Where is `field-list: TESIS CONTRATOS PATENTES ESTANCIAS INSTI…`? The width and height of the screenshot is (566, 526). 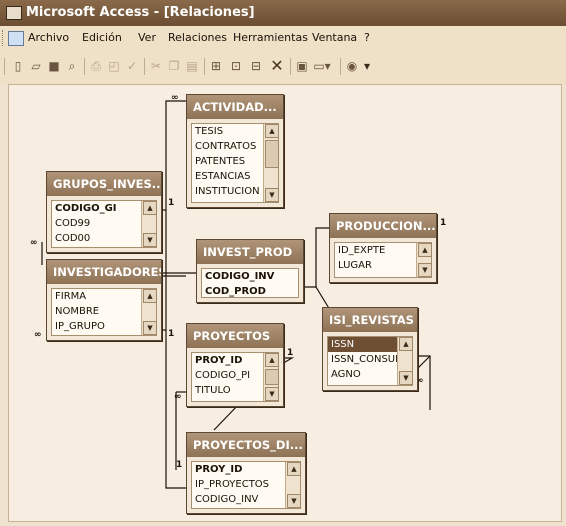
field-list: TESIS CONTRATOS PATENTES ESTANCIAS INSTI… is located at coordinates (235, 163).